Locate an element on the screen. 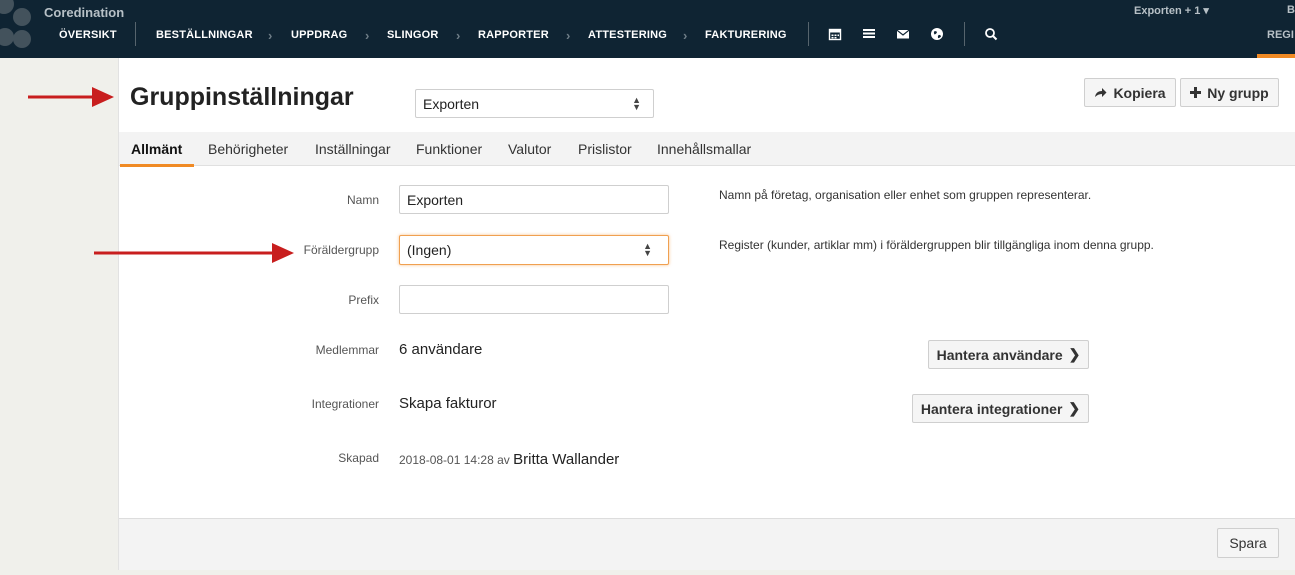 This screenshot has height=575, width=1295. parent-group-label: Föräldergrupp is located at coordinates (341, 250).